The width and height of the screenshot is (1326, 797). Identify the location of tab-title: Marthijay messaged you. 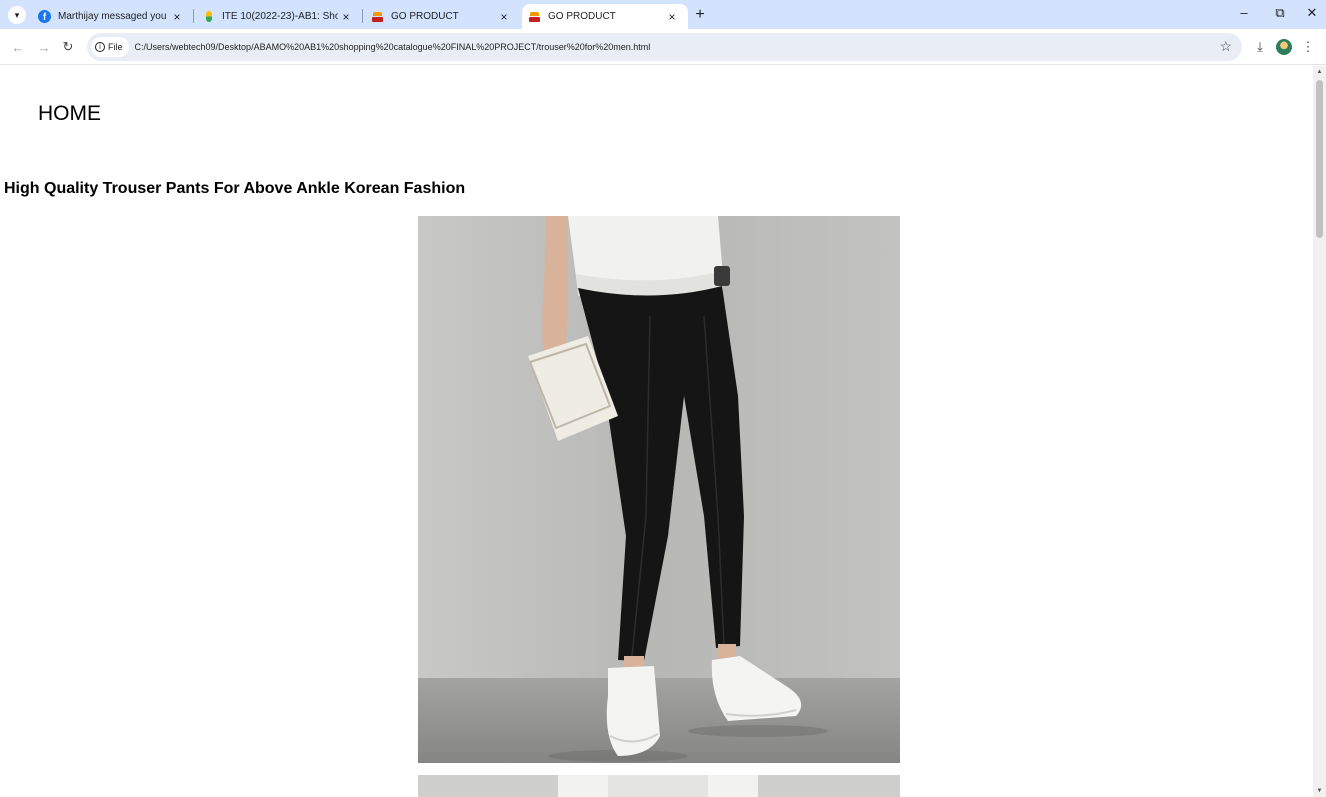
(112, 16).